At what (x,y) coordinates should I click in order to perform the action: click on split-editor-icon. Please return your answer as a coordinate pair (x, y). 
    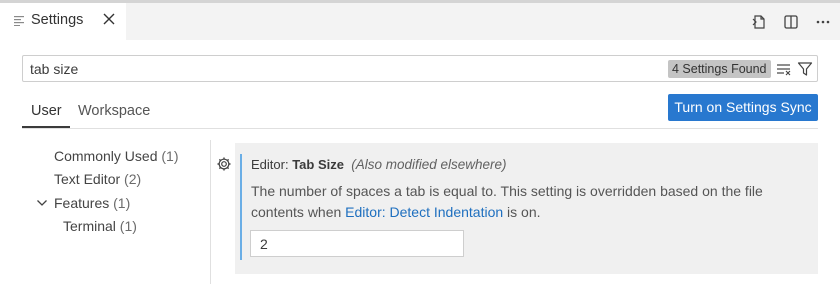
    Looking at the image, I should click on (791, 22).